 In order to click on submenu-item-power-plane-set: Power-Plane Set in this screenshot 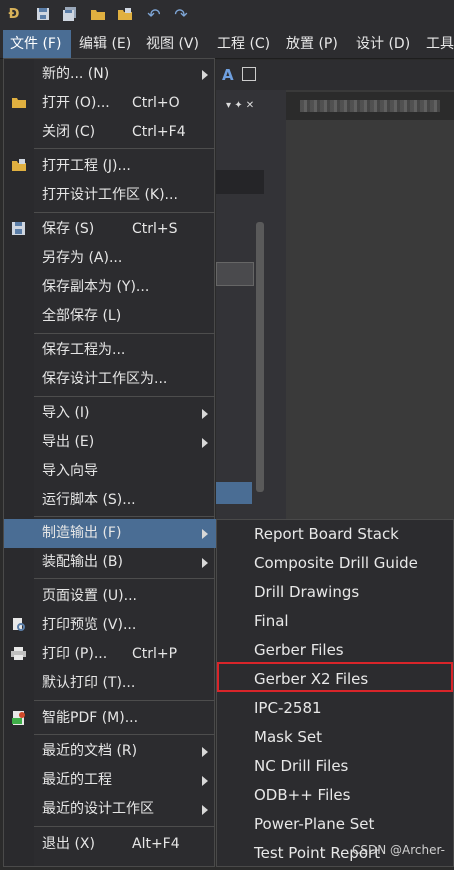, I will do `click(335, 824)`.